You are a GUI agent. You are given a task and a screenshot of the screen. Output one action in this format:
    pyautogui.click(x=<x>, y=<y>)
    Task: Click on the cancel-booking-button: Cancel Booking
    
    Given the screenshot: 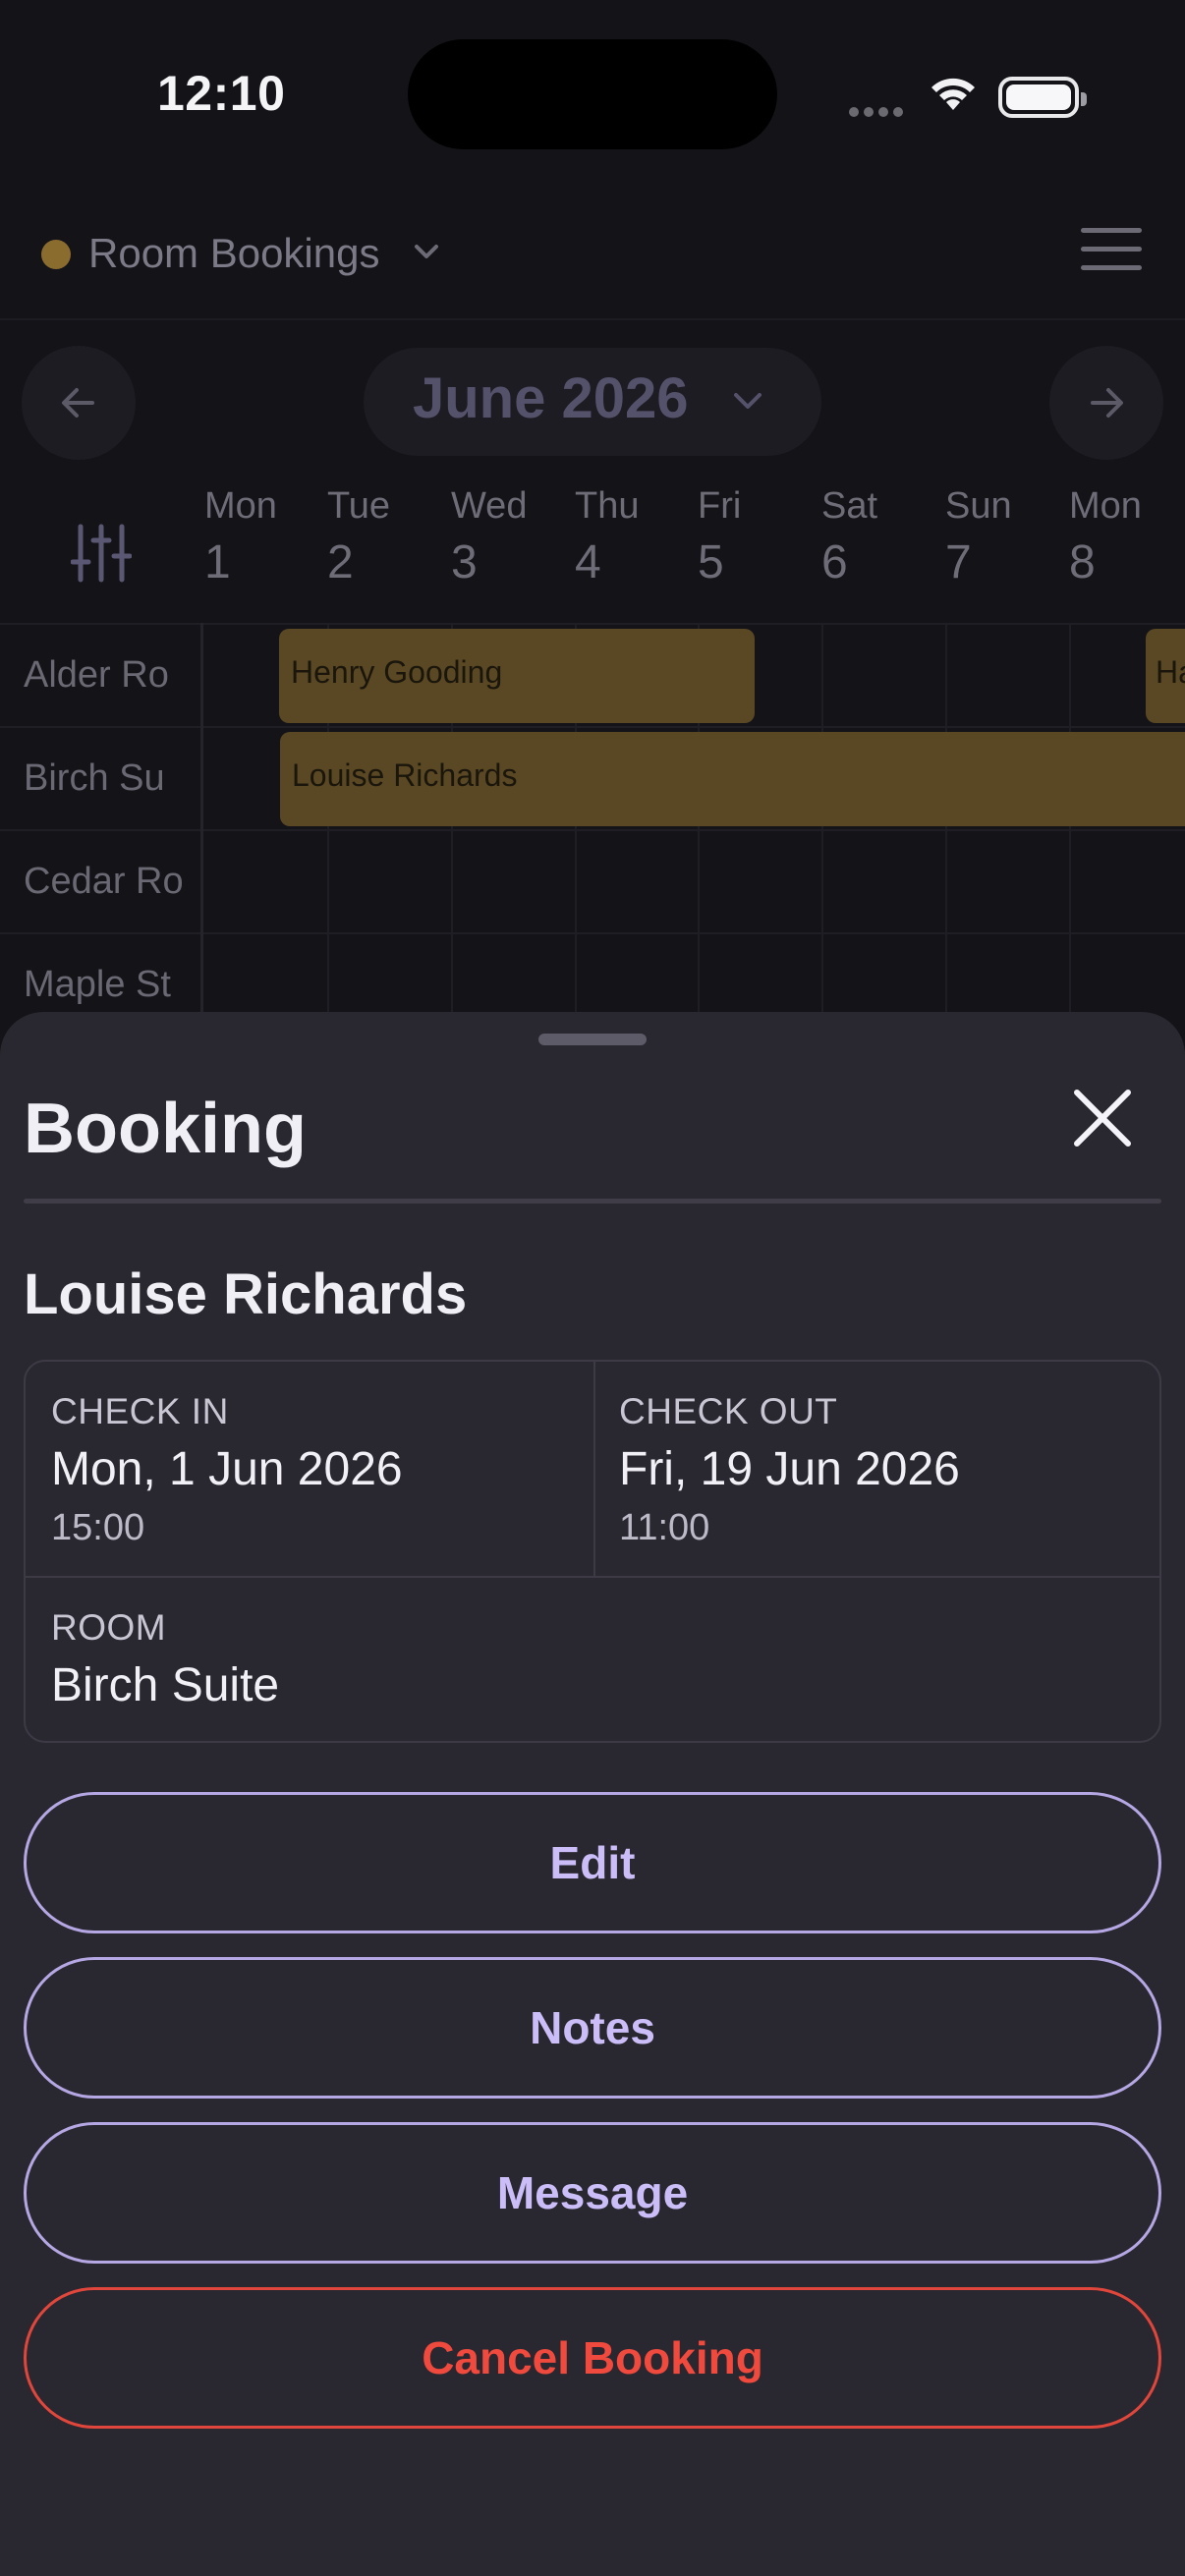 What is the action you would take?
    pyautogui.click(x=592, y=2358)
    